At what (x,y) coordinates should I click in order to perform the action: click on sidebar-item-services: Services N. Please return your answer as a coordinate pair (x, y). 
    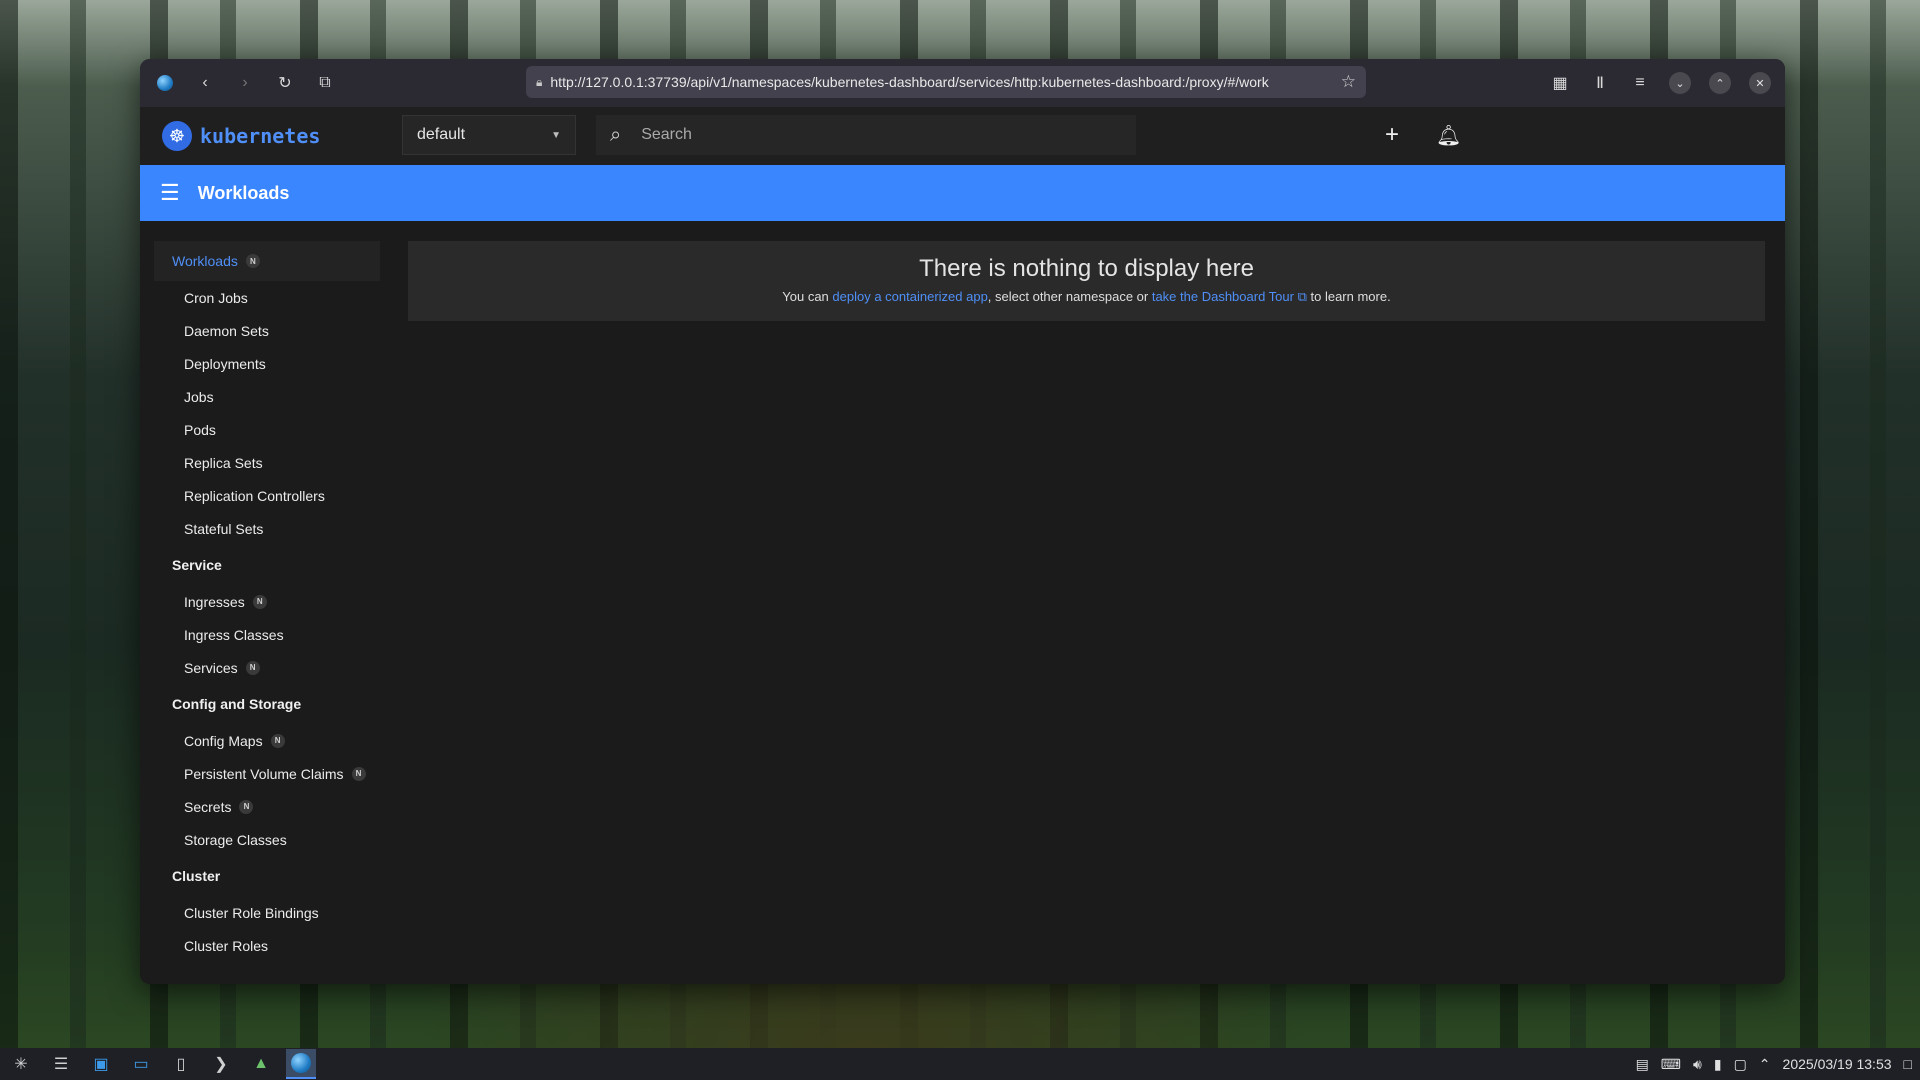
    Looking at the image, I should click on (262, 667).